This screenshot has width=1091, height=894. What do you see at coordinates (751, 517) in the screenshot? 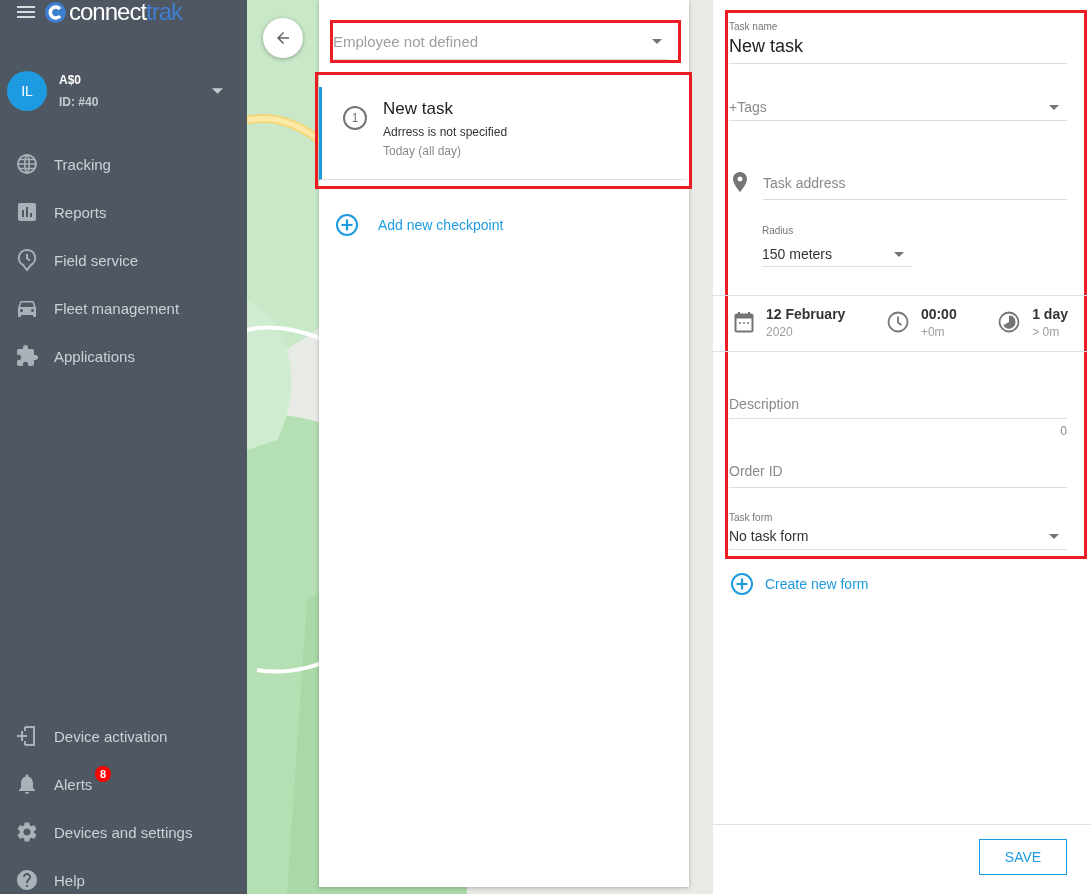
I see `task-form-label: Task form` at bounding box center [751, 517].